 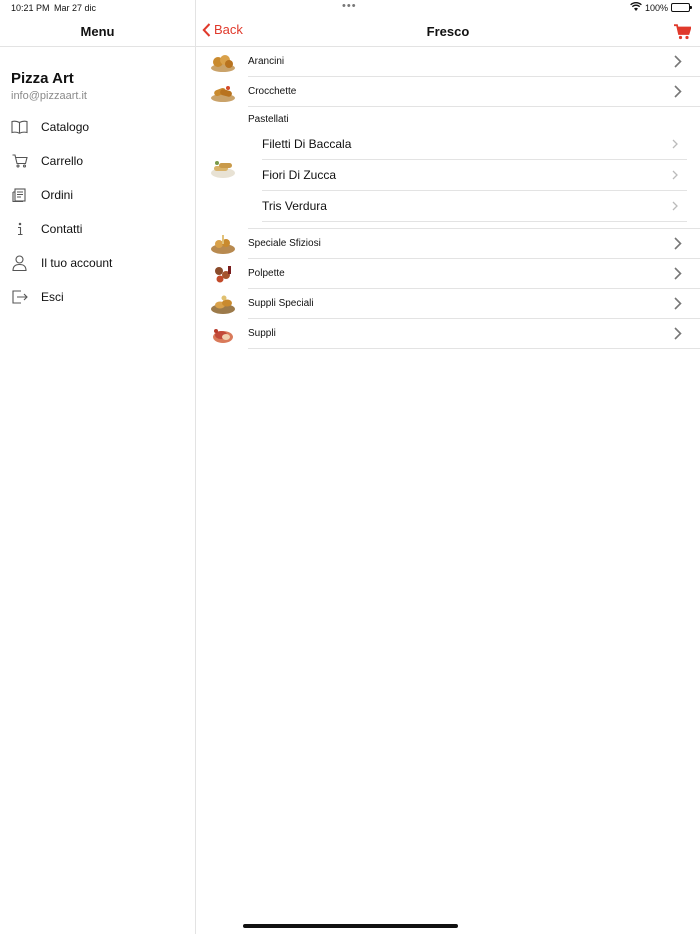 What do you see at coordinates (448, 62) in the screenshot?
I see `list-item-arancini: Arancini` at bounding box center [448, 62].